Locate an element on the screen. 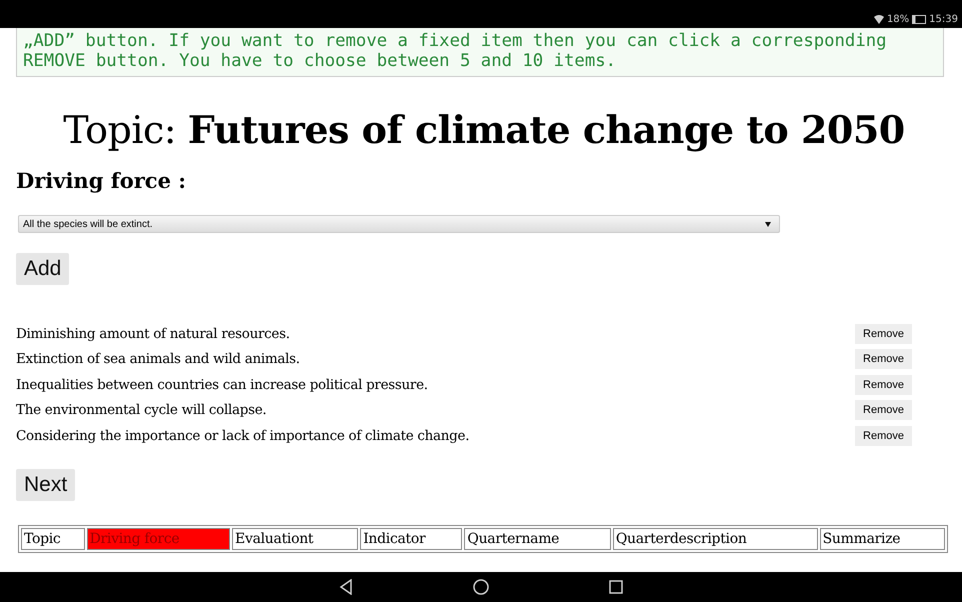 Image resolution: width=962 pixels, height=602 pixels. item-text: Considering the importance or lack of importance of climate change. is located at coordinates (243, 436).